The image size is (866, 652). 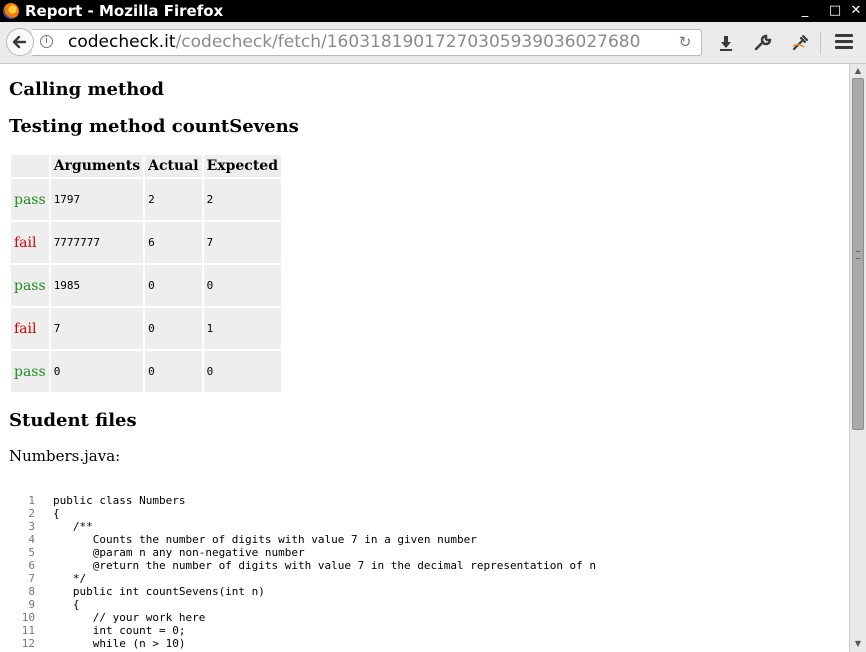 I want to click on header-expected: Expected, so click(x=242, y=166).